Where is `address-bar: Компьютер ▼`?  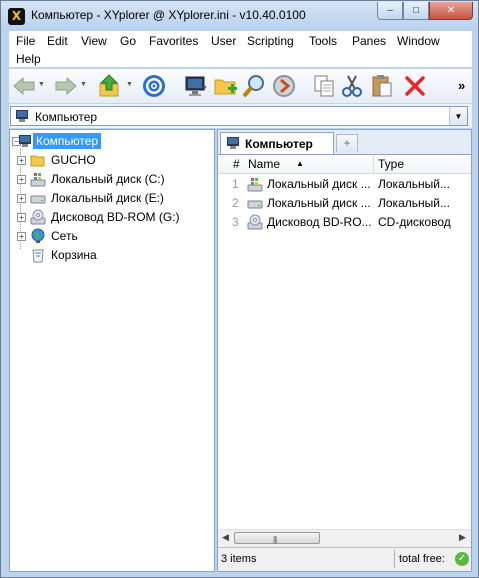 address-bar: Компьютер ▼ is located at coordinates (240, 116).